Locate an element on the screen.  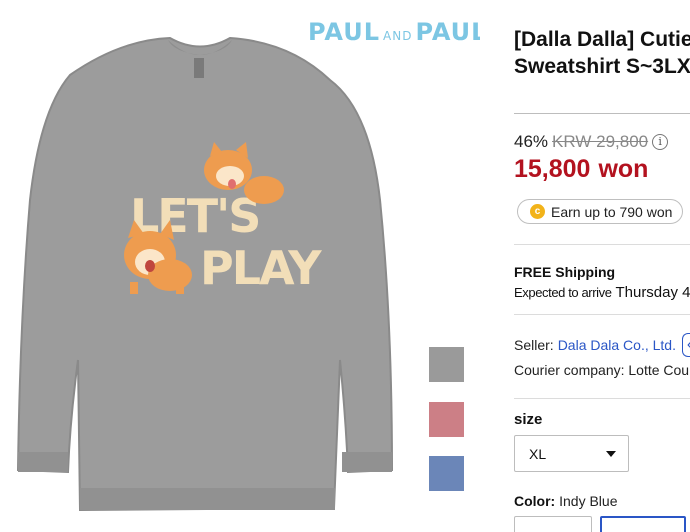
chevron-left-icon: ‹ is located at coordinates (685, 345).